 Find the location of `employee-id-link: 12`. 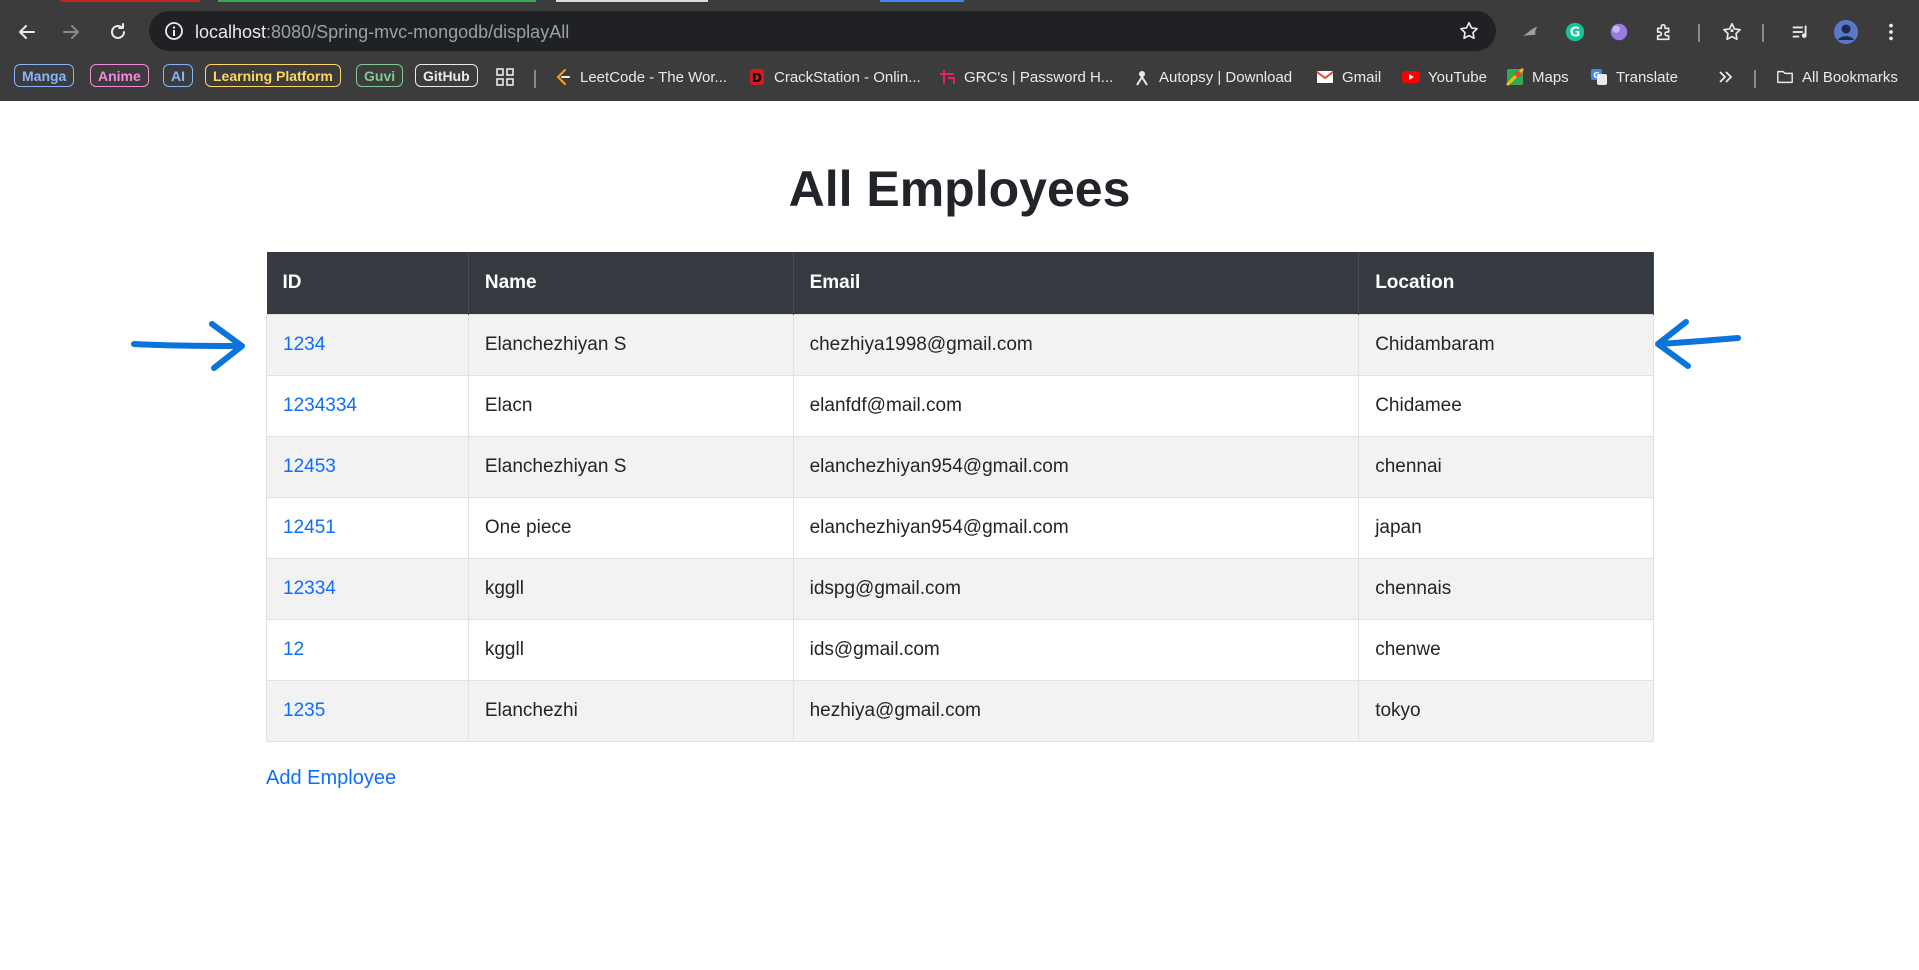

employee-id-link: 12 is located at coordinates (293, 649).